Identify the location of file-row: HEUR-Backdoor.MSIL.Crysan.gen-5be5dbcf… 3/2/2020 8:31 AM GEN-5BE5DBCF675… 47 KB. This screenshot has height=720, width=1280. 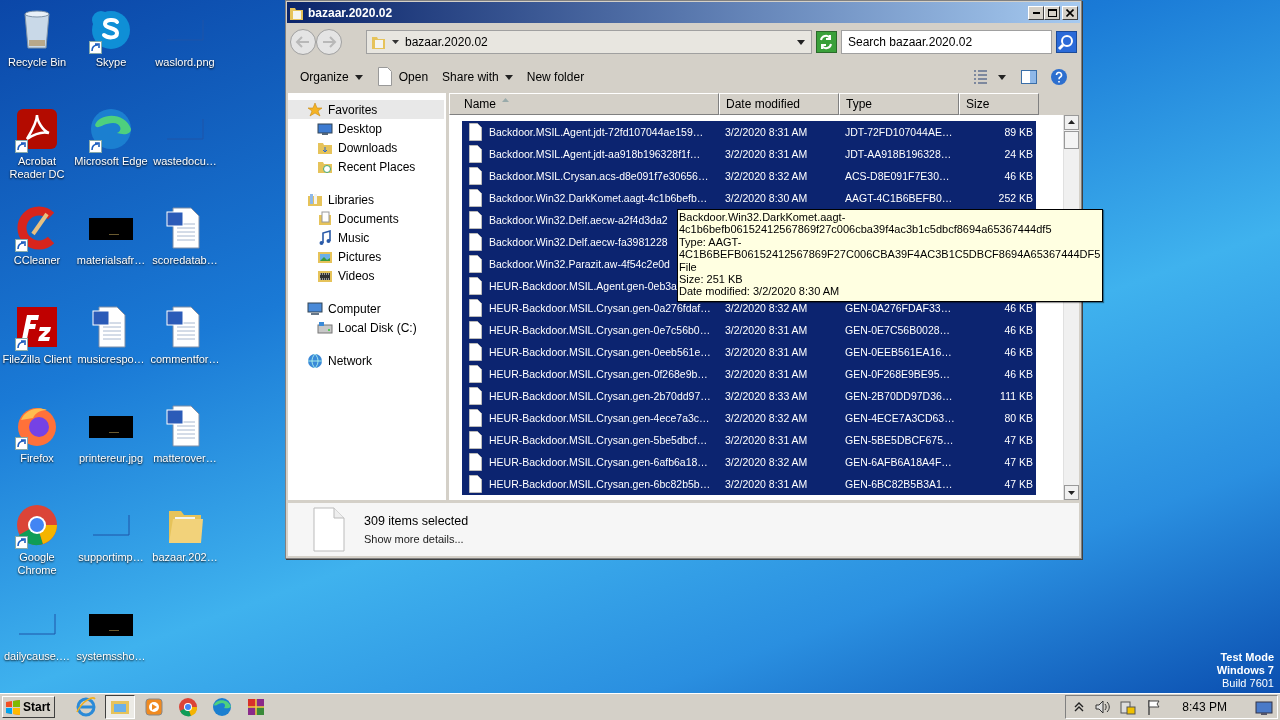
(749, 440).